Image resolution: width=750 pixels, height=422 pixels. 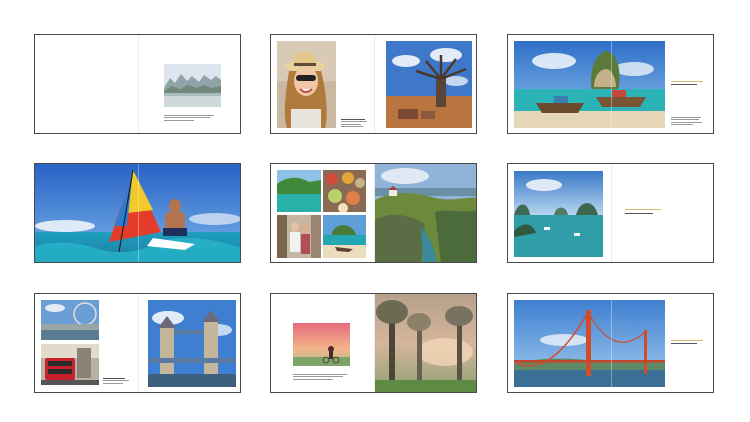 I want to click on family-street-photo, so click(x=299, y=236).